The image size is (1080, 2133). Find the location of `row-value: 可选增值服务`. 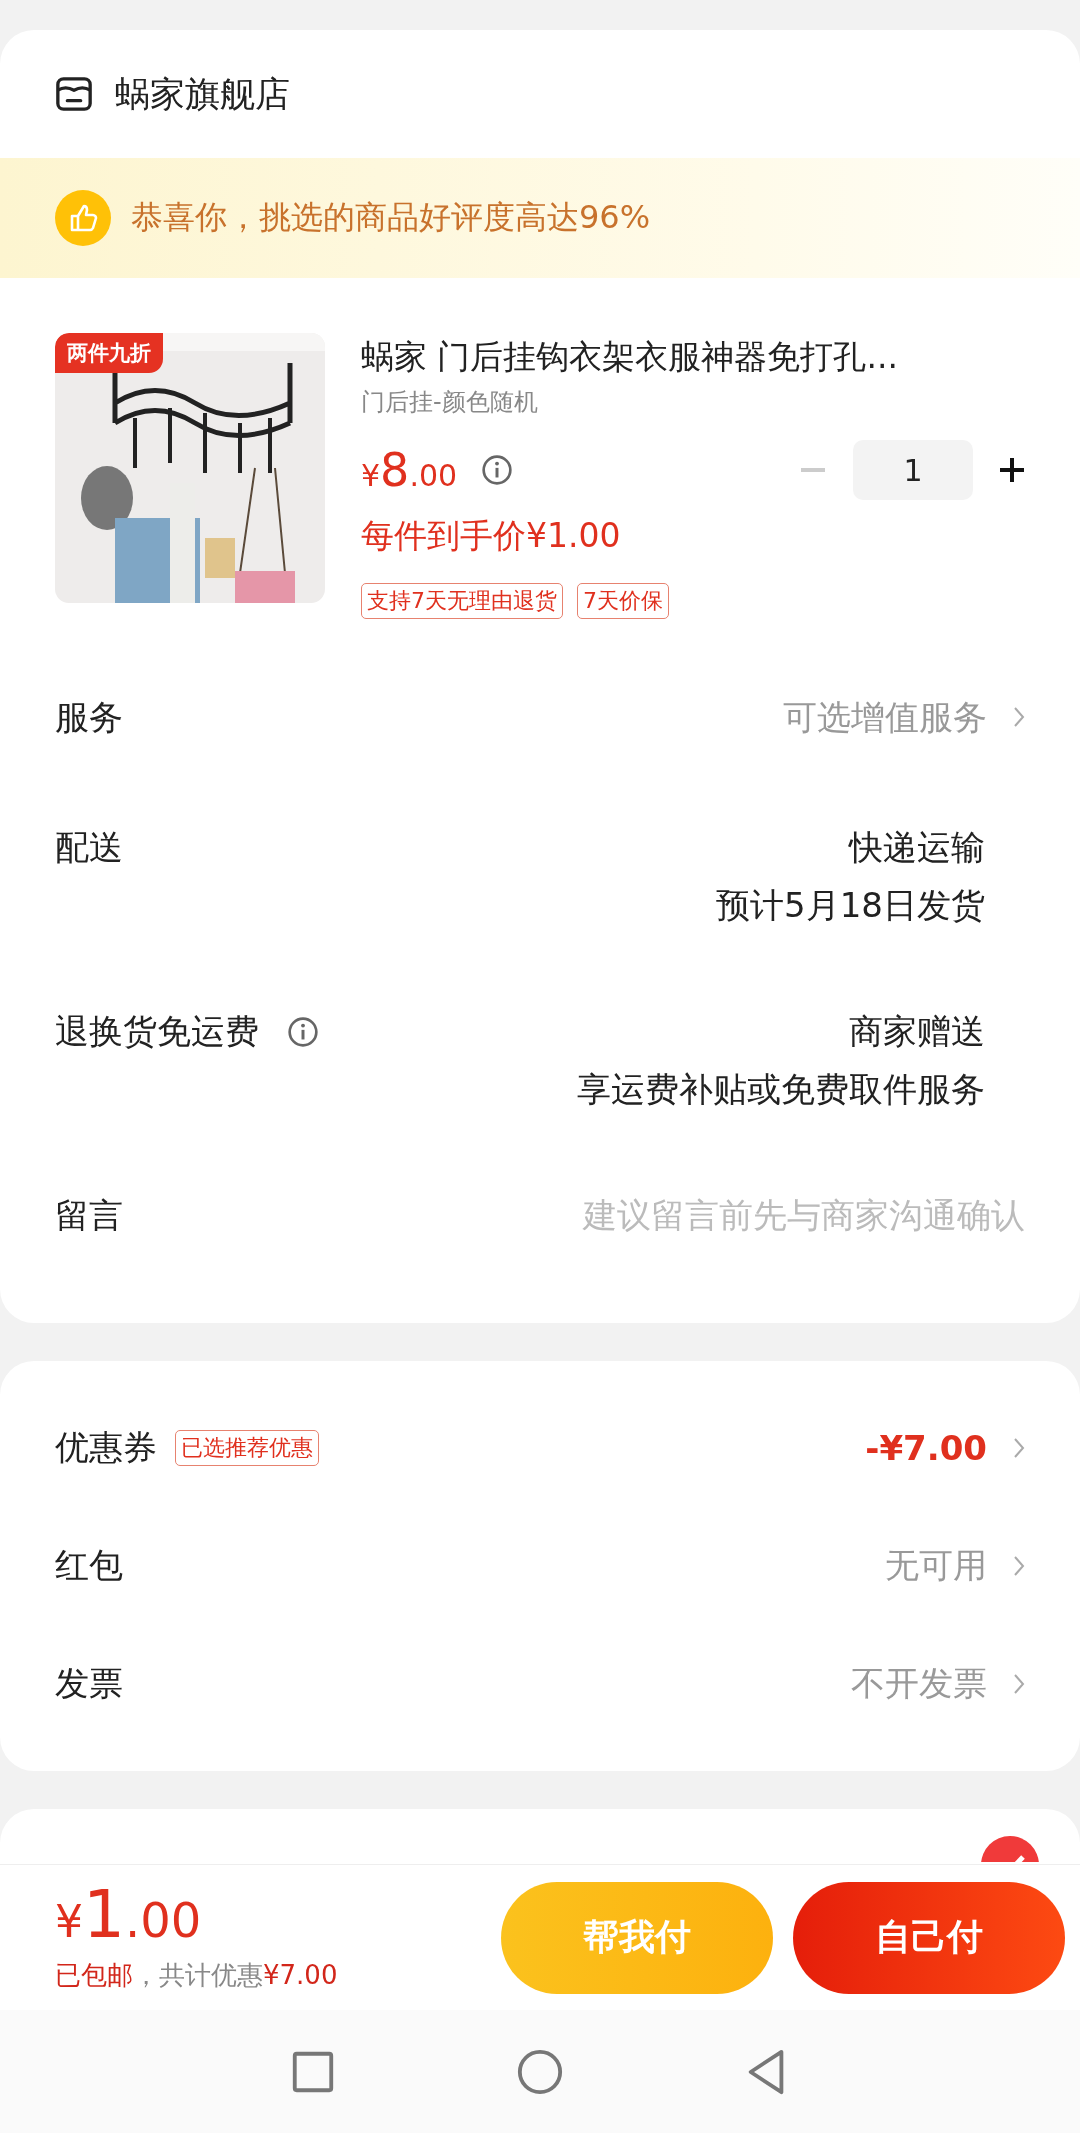

row-value: 可选增值服务 is located at coordinates (885, 718).